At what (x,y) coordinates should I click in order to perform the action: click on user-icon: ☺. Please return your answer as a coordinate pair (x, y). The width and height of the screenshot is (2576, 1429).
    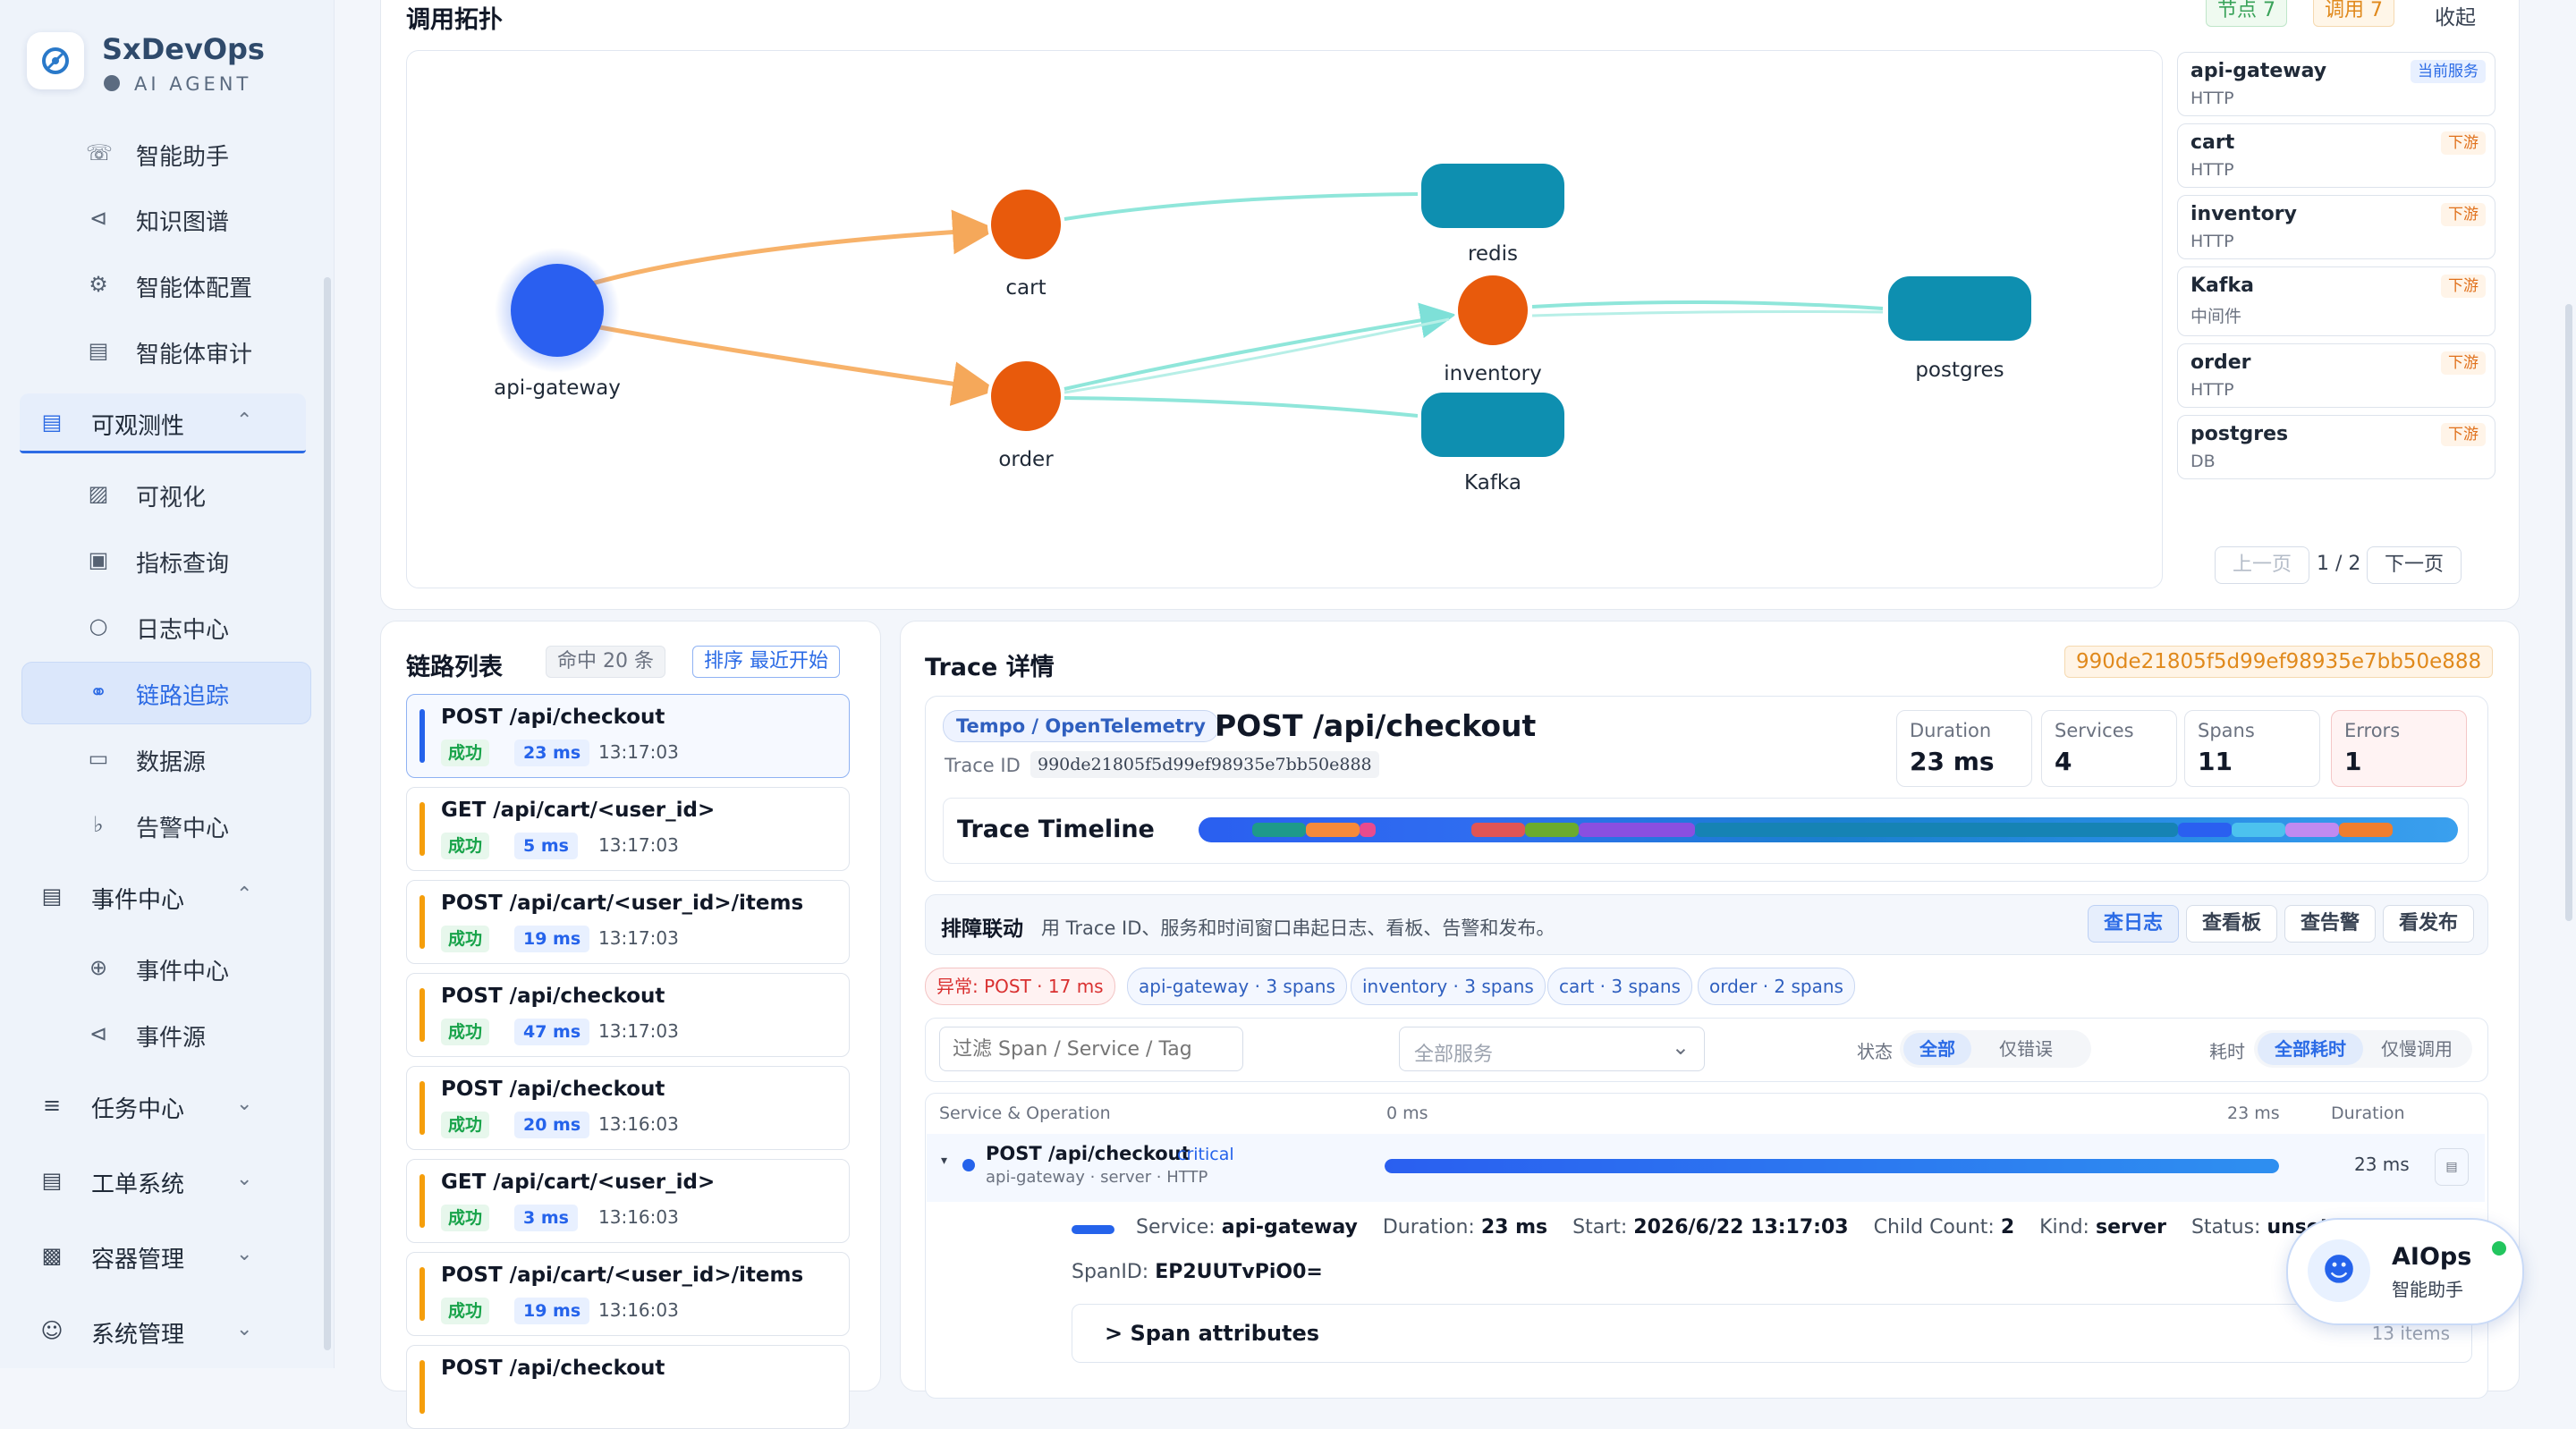
    Looking at the image, I should click on (52, 1330).